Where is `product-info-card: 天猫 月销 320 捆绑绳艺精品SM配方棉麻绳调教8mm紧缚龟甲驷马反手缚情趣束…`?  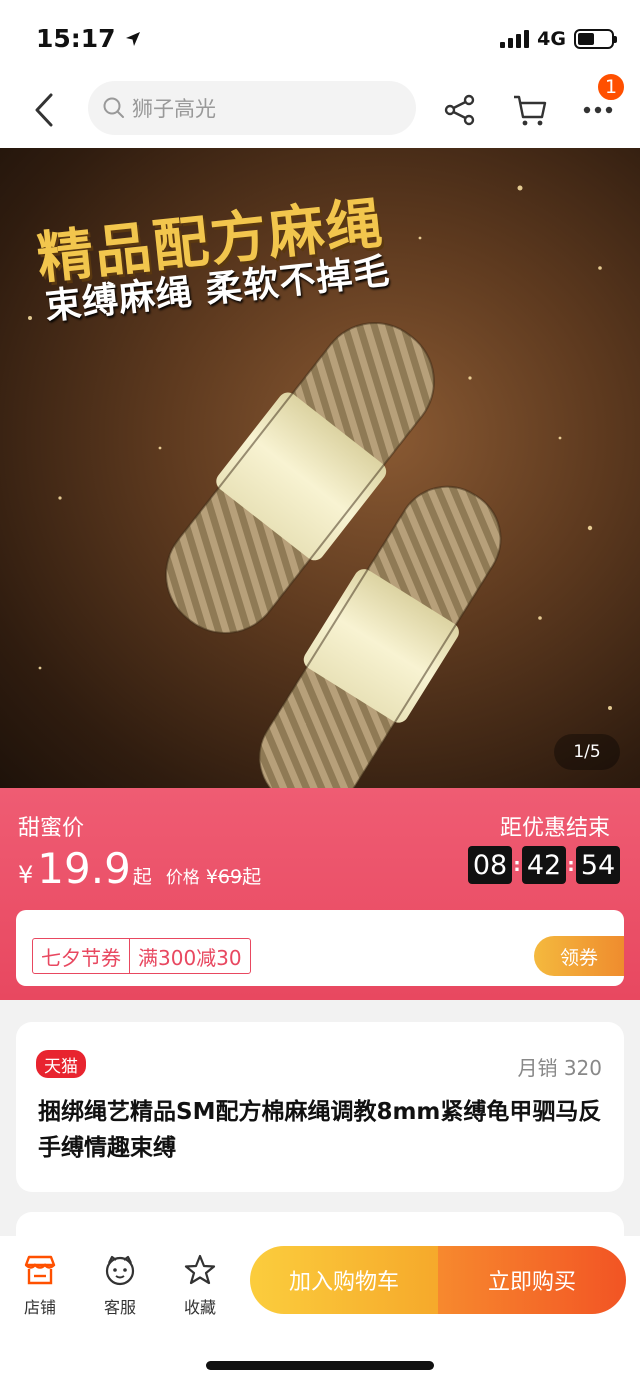 product-info-card: 天猫 月销 320 捆绑绳艺精品SM配方棉麻绳调教8mm紧缚龟甲驷马反手缚情趣束… is located at coordinates (320, 1107).